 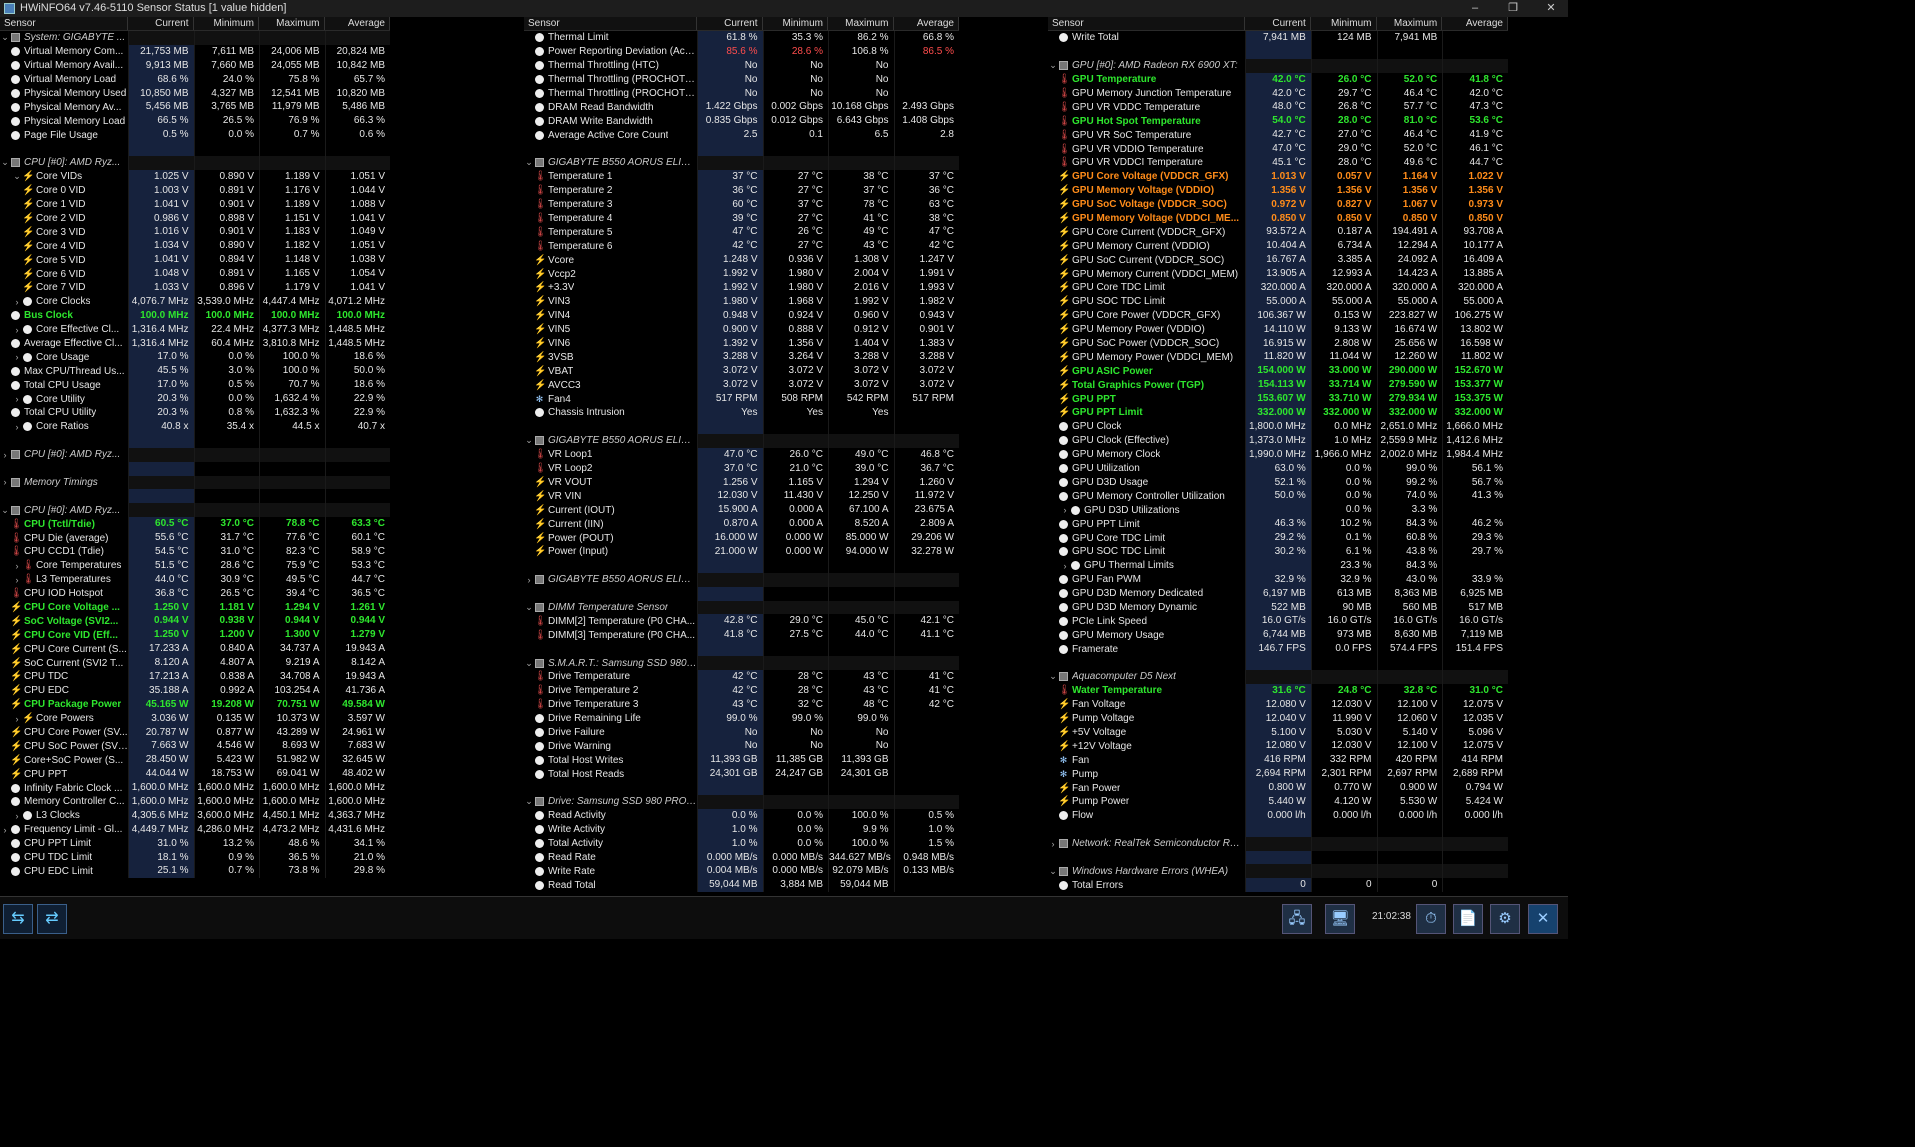 What do you see at coordinates (1278, 38) in the screenshot?
I see `sensor-row: Write Total 7,941 MB 124 MB 7,941 MB` at bounding box center [1278, 38].